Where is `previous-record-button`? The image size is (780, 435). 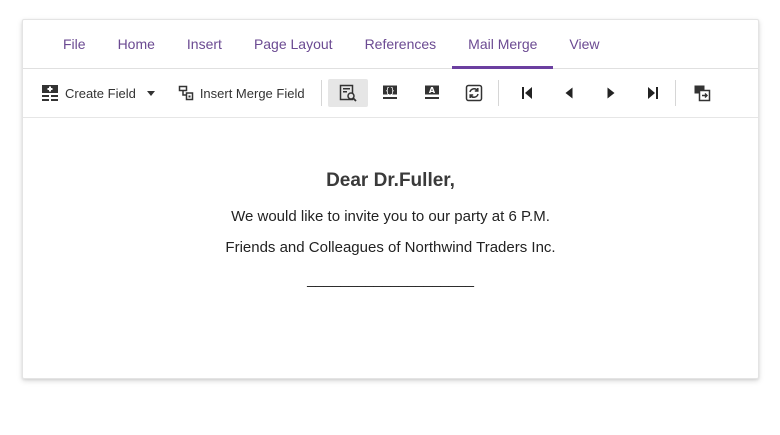
previous-record-button is located at coordinates (569, 93).